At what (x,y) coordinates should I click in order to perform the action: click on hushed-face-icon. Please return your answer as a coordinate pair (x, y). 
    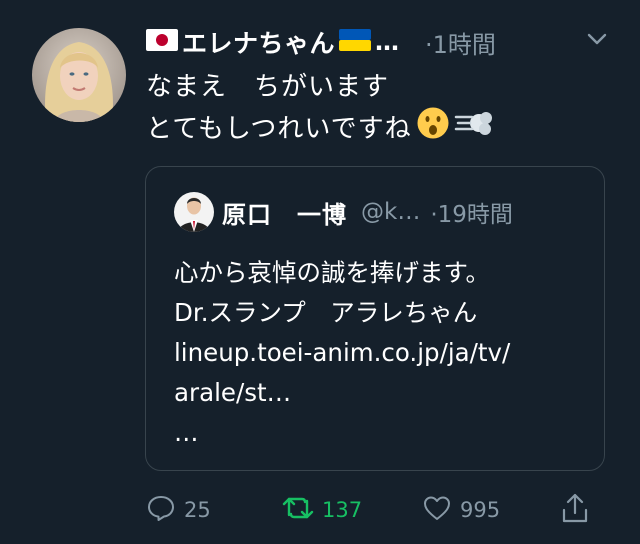
    Looking at the image, I should click on (433, 129).